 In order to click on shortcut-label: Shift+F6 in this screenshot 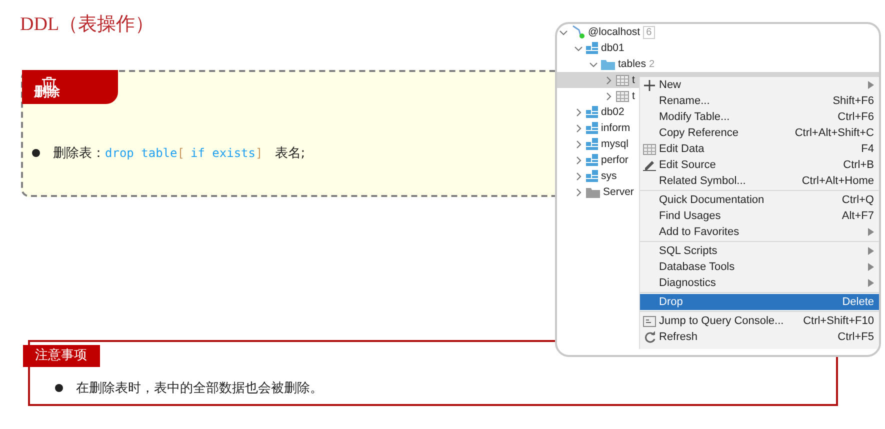, I will do `click(853, 101)`.